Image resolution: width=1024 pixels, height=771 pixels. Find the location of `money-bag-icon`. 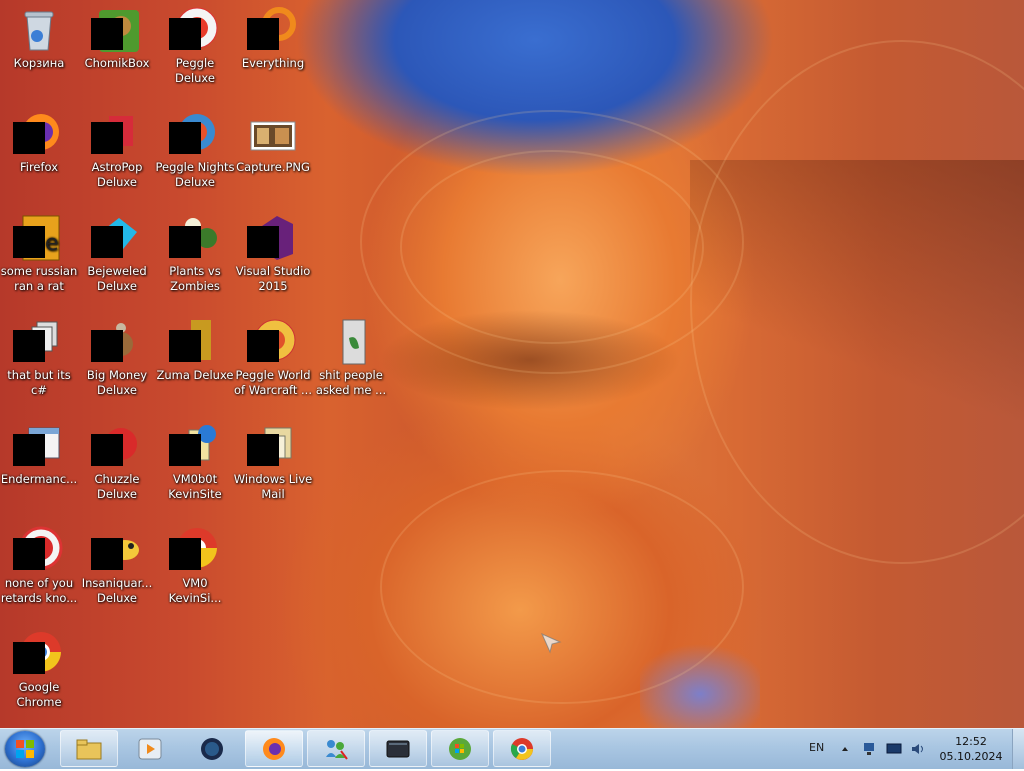

money-bag-icon is located at coordinates (116, 342).